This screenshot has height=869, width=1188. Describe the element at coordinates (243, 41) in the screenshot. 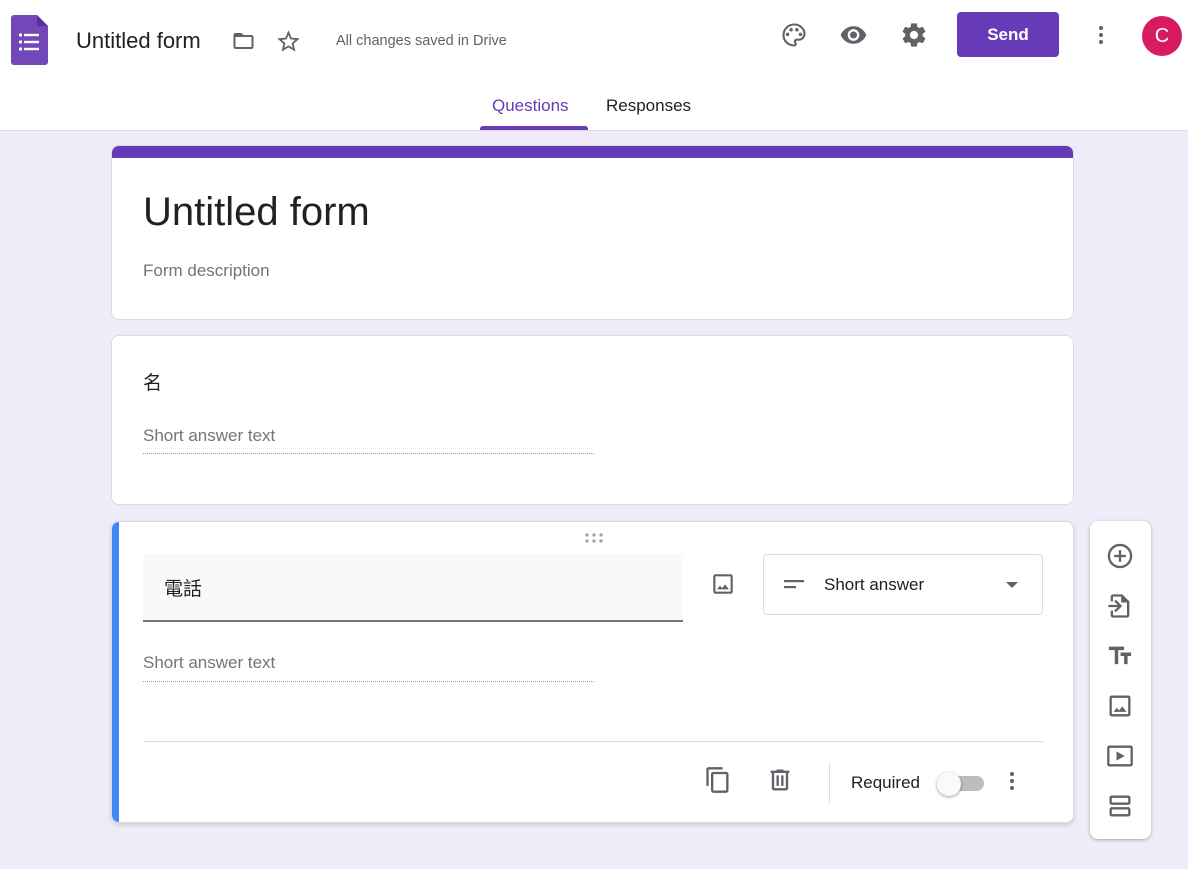

I see `folder-icon` at that location.